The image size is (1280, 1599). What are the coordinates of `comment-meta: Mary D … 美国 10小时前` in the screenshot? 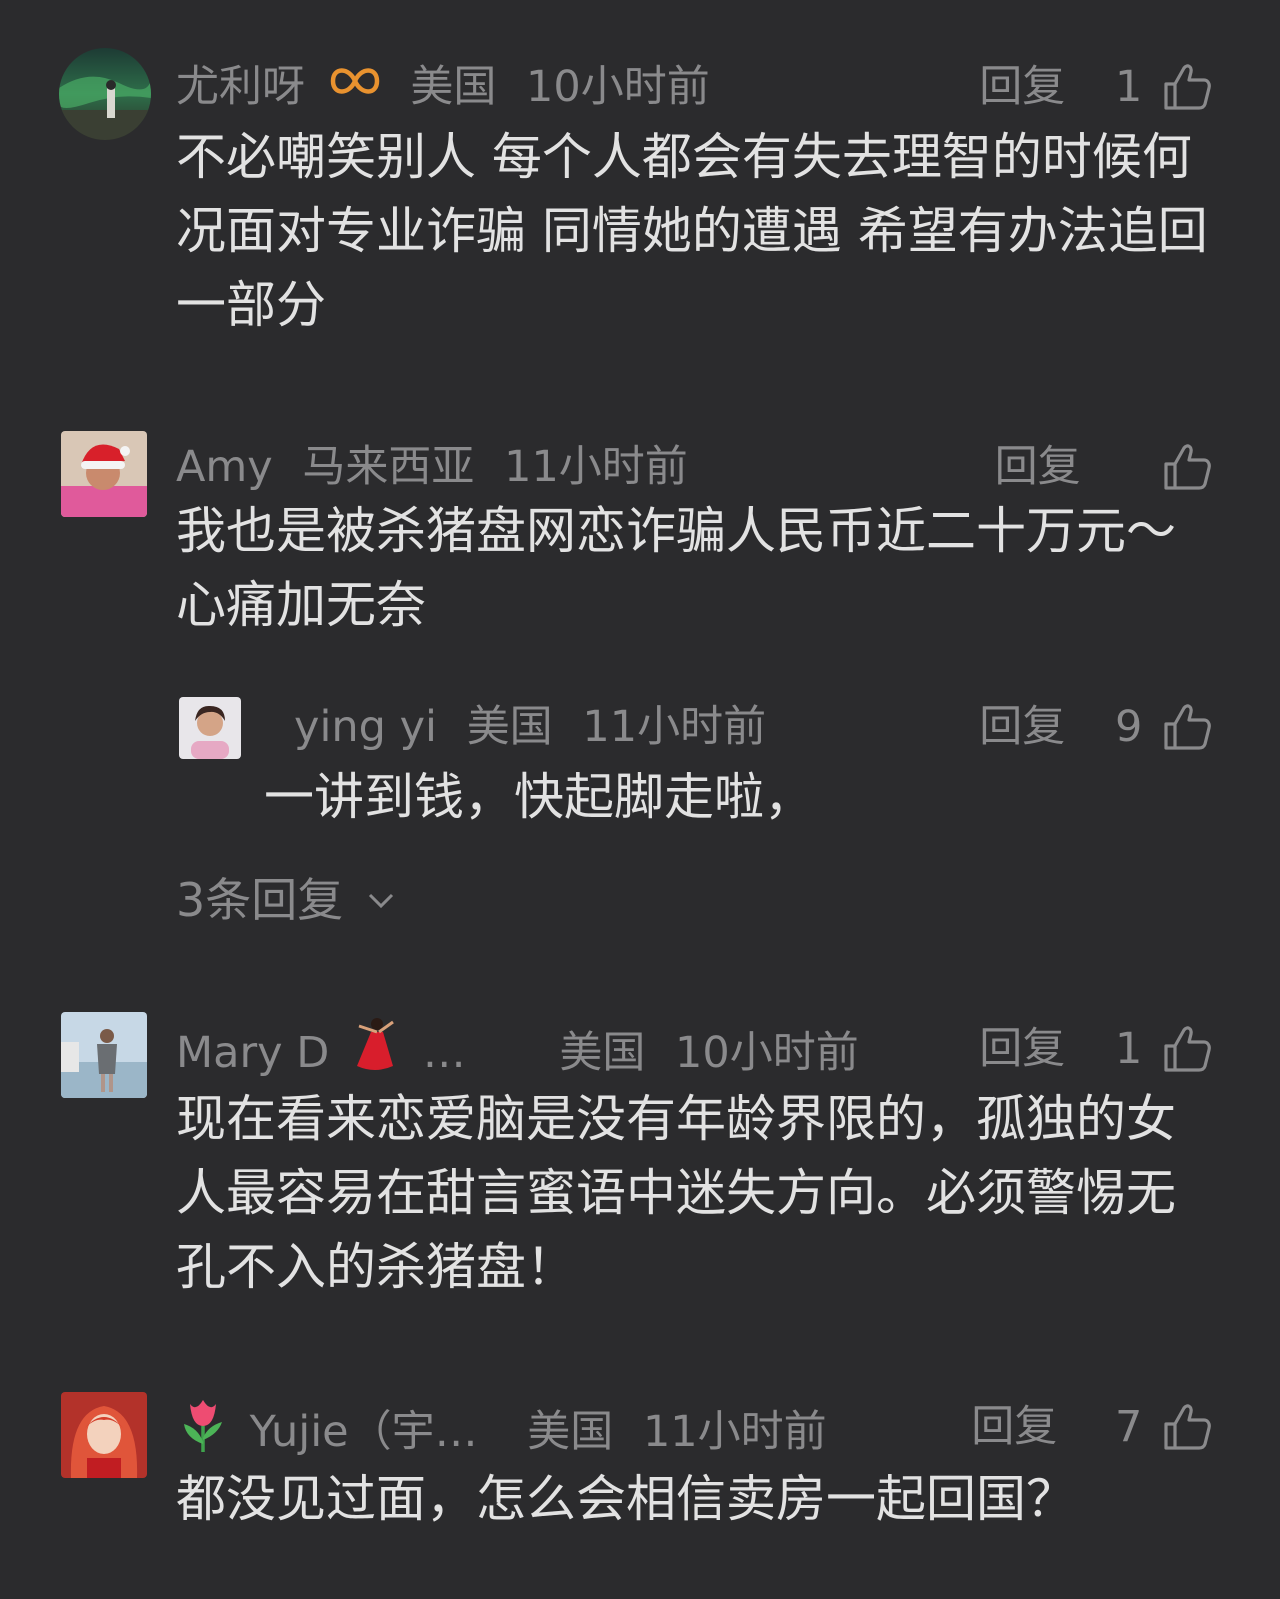 It's located at (517, 1047).